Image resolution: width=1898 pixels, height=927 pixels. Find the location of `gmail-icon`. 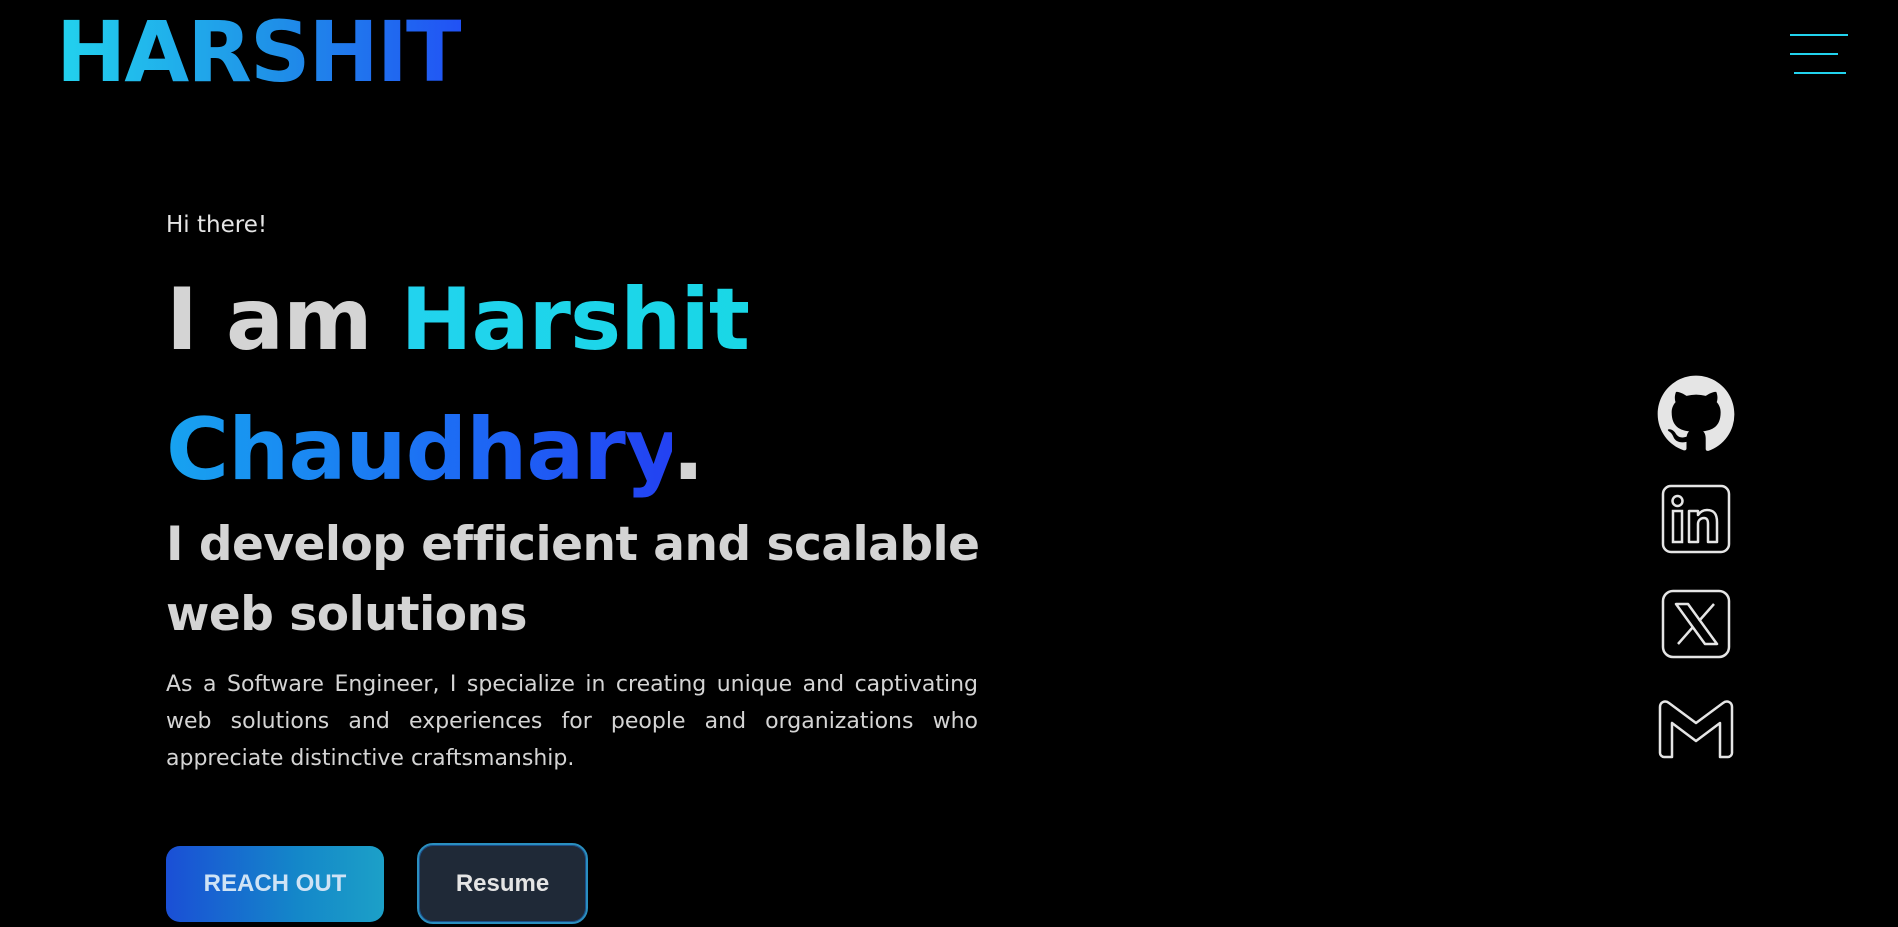

gmail-icon is located at coordinates (1696, 729).